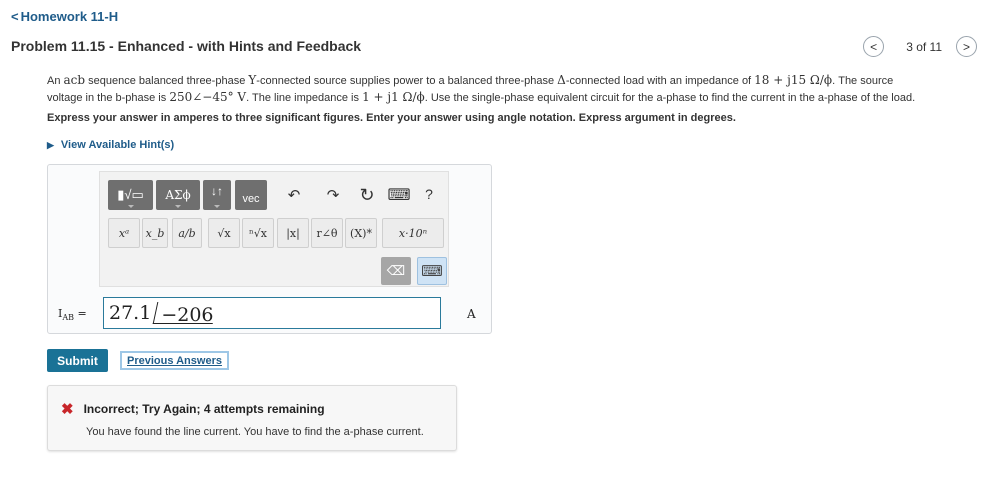 The height and width of the screenshot is (480, 987). I want to click on text: . The line impedance is, so click(304, 98).